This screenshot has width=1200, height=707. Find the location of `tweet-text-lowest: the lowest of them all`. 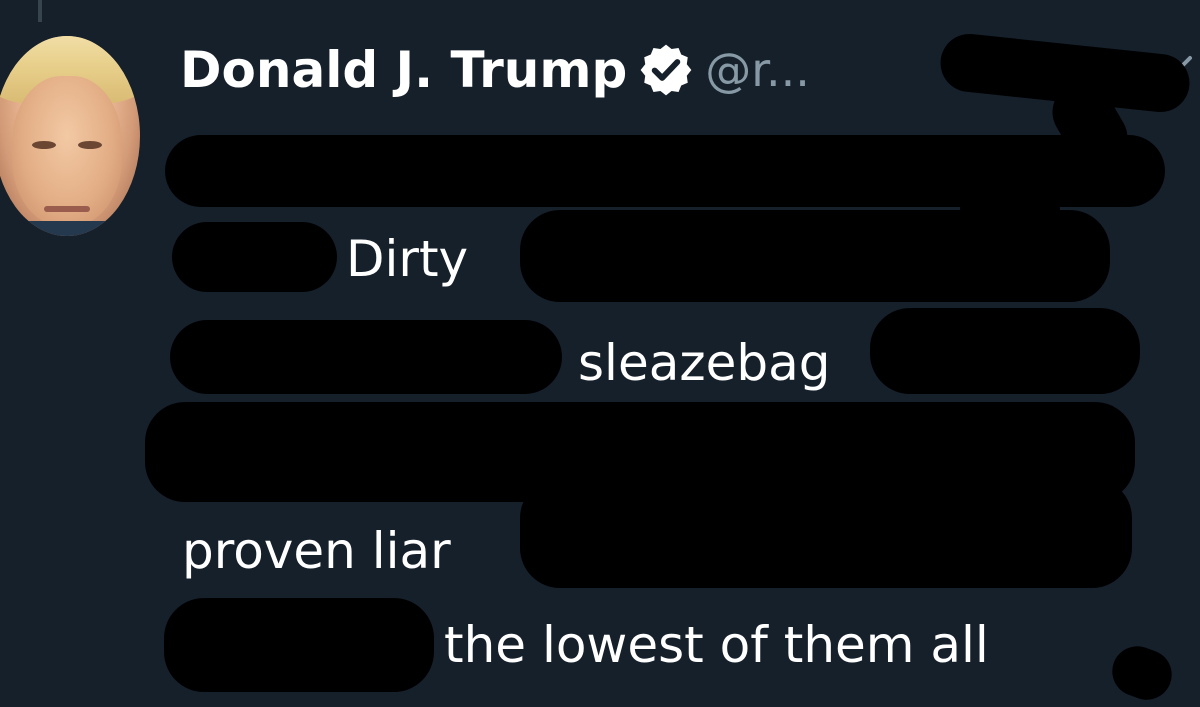

tweet-text-lowest: the lowest of them all is located at coordinates (716, 645).